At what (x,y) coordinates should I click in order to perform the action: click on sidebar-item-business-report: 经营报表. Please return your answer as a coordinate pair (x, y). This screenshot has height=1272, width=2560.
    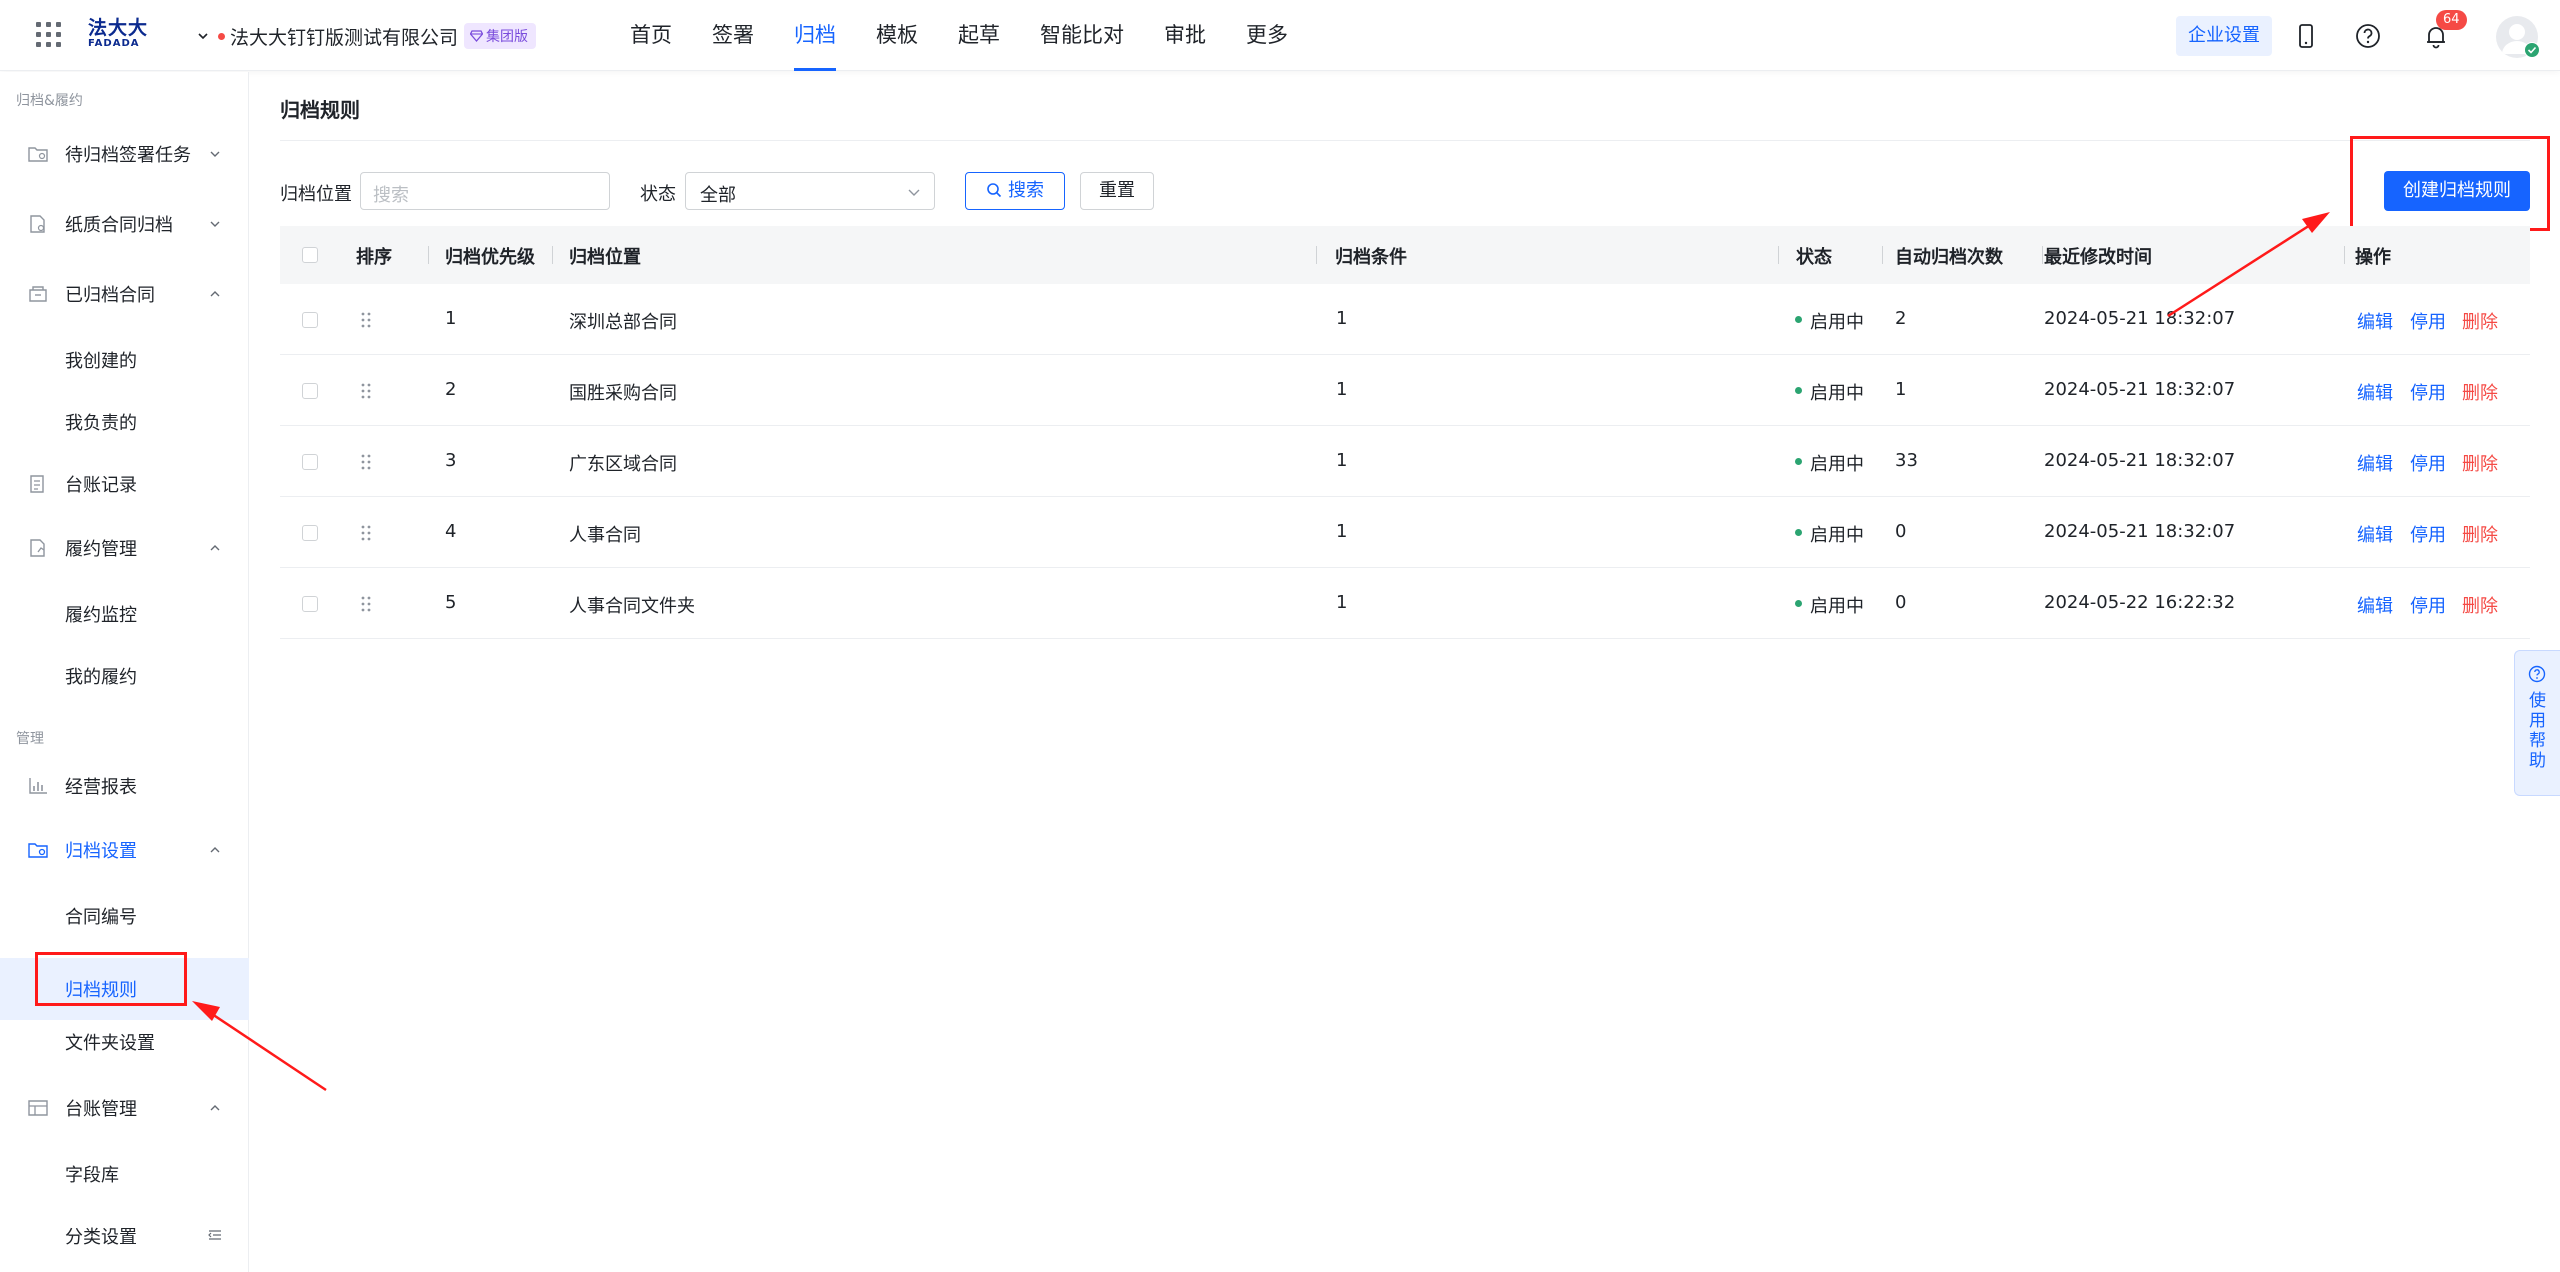
    Looking at the image, I should click on (124, 786).